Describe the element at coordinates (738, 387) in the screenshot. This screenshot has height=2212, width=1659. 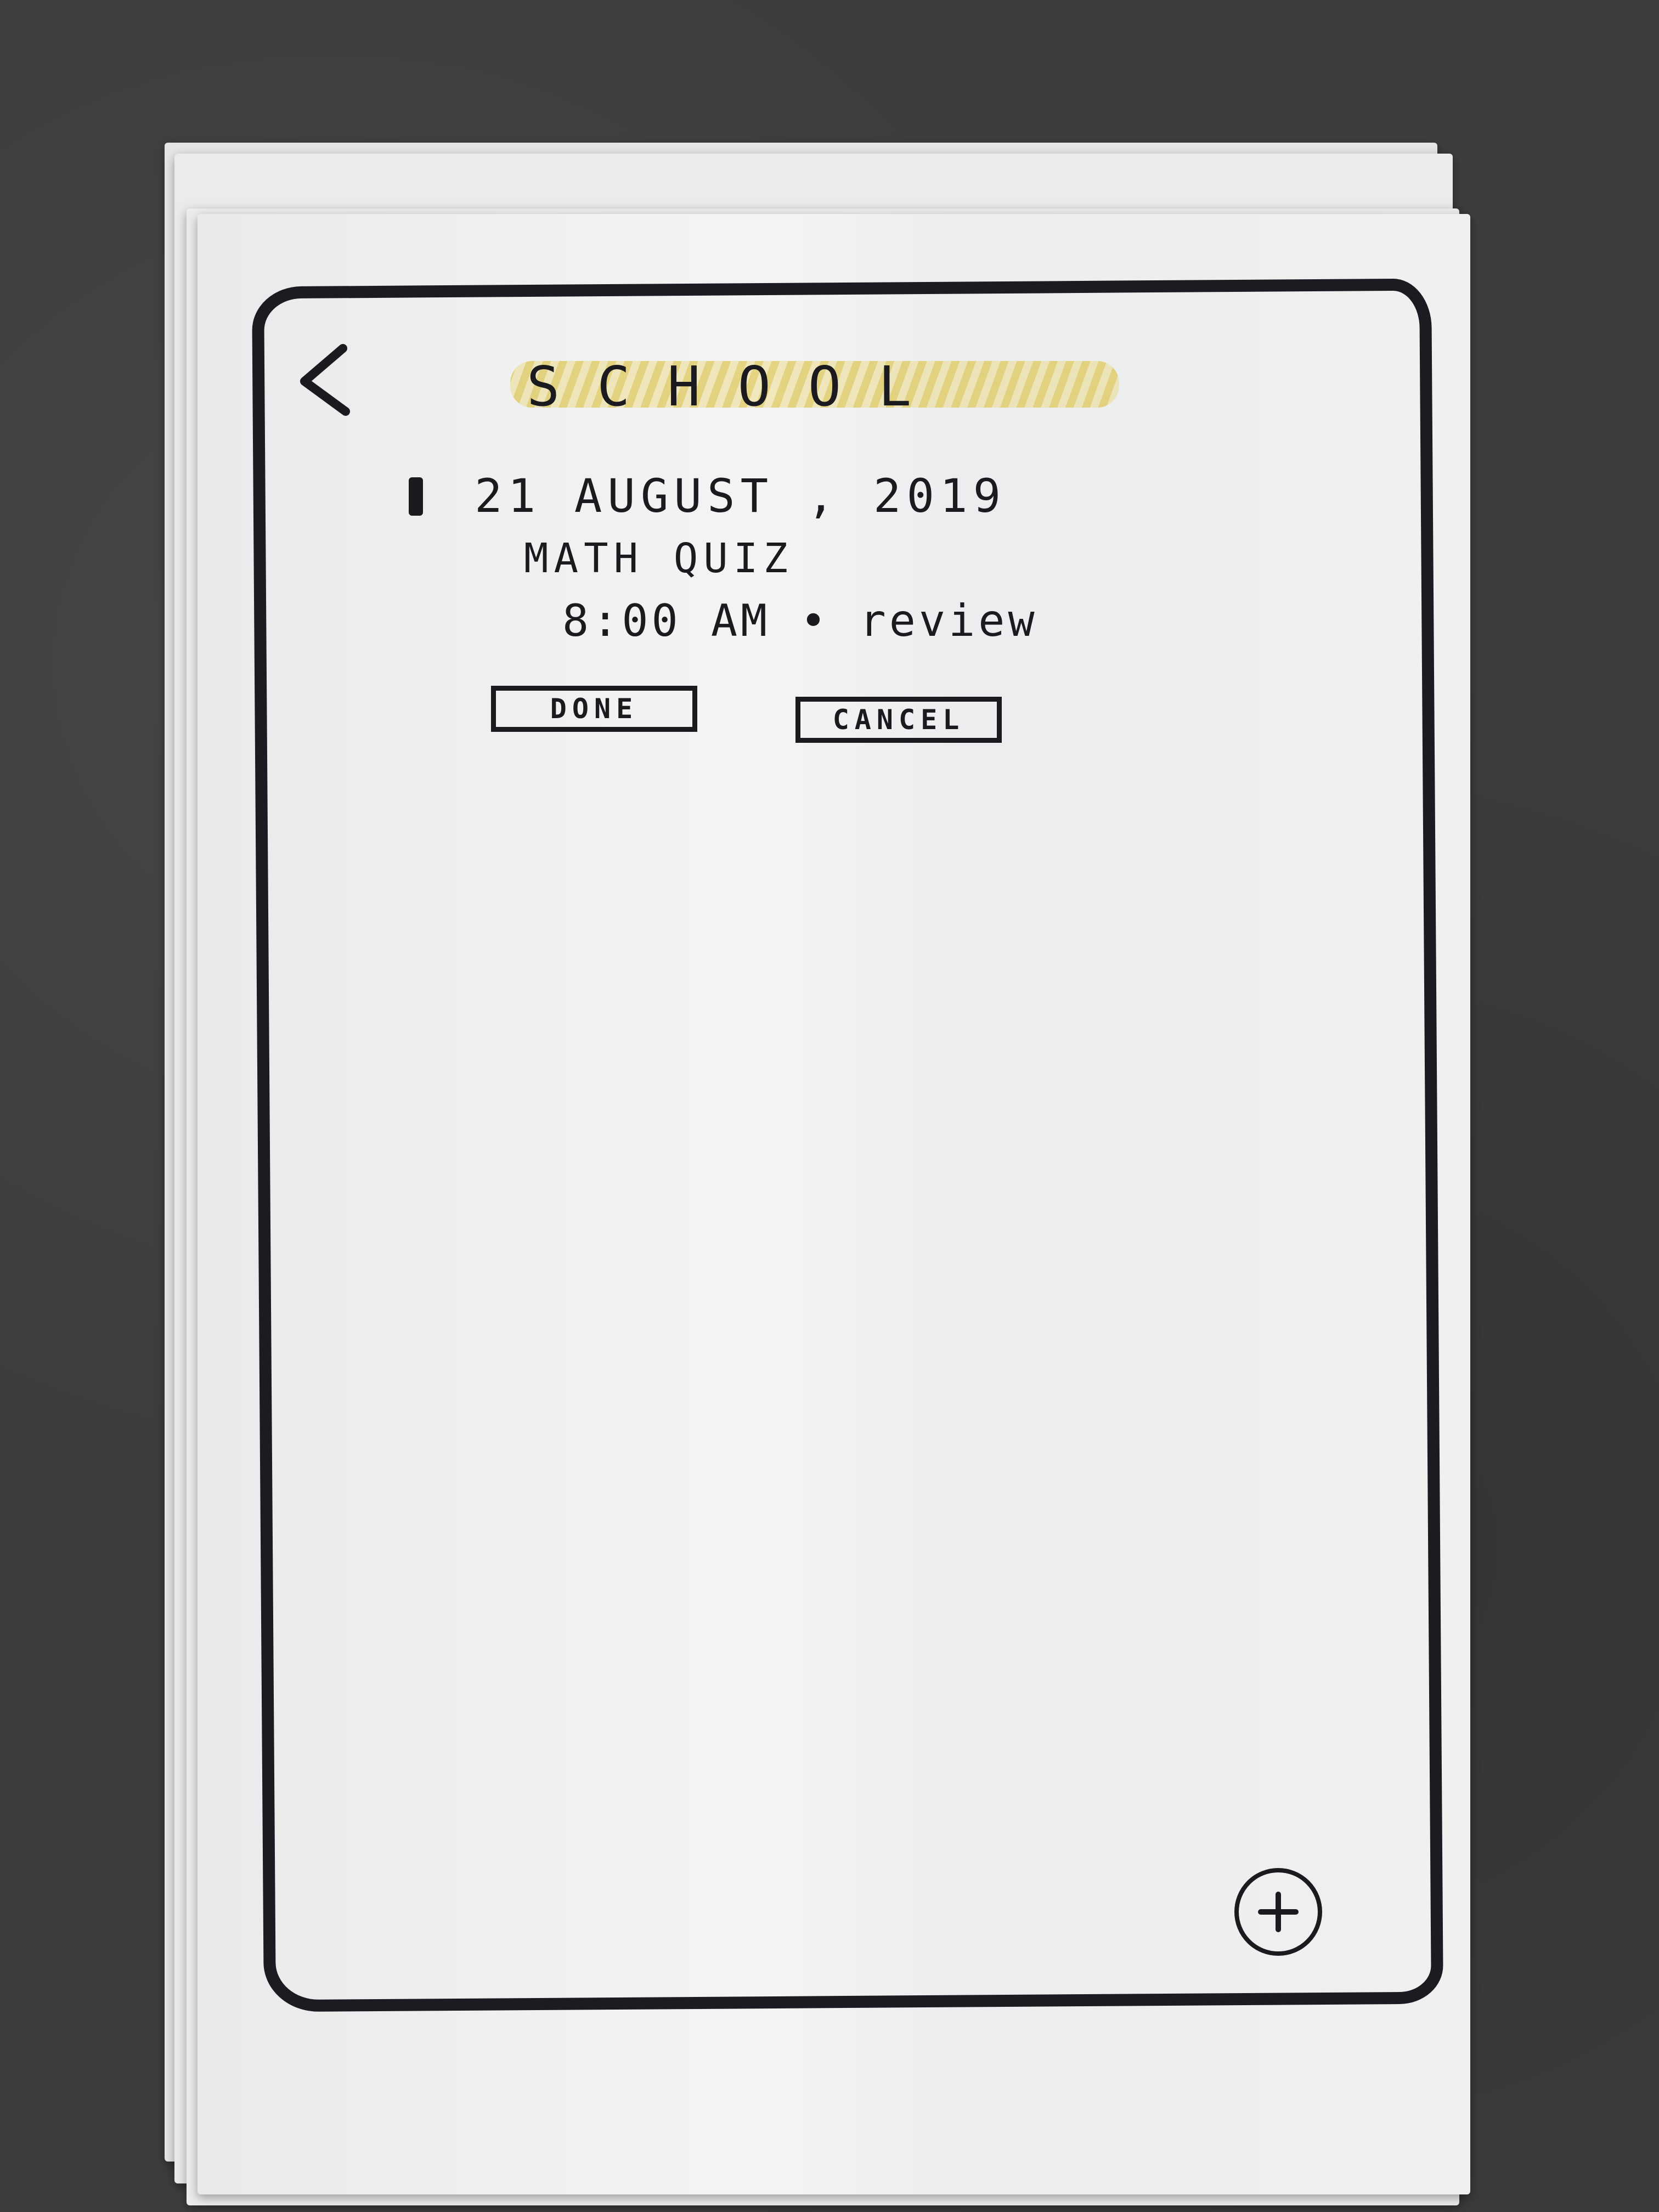
I see `page-title: SCHOOL` at that location.